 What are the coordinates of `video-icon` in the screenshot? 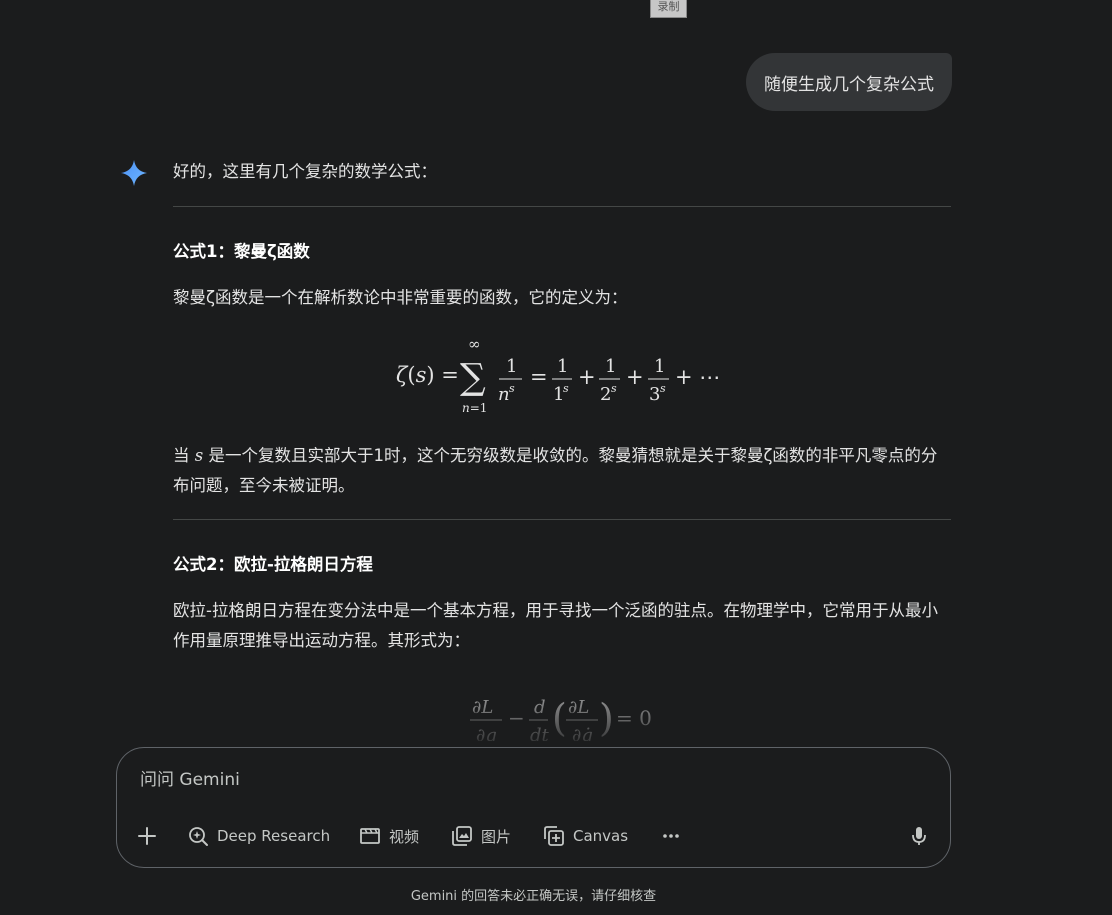 It's located at (370, 836).